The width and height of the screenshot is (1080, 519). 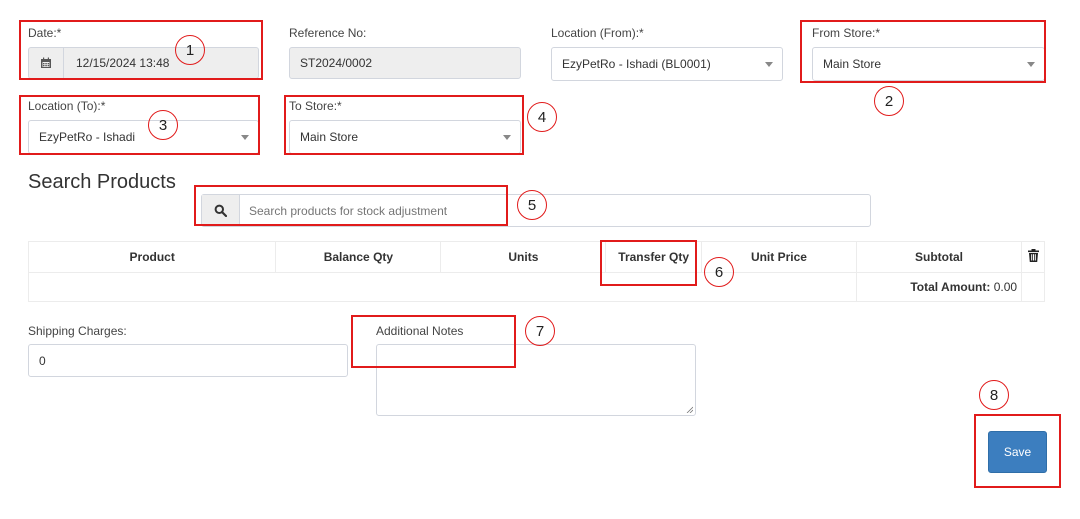 I want to click on shipping-value: 0, so click(x=42, y=360).